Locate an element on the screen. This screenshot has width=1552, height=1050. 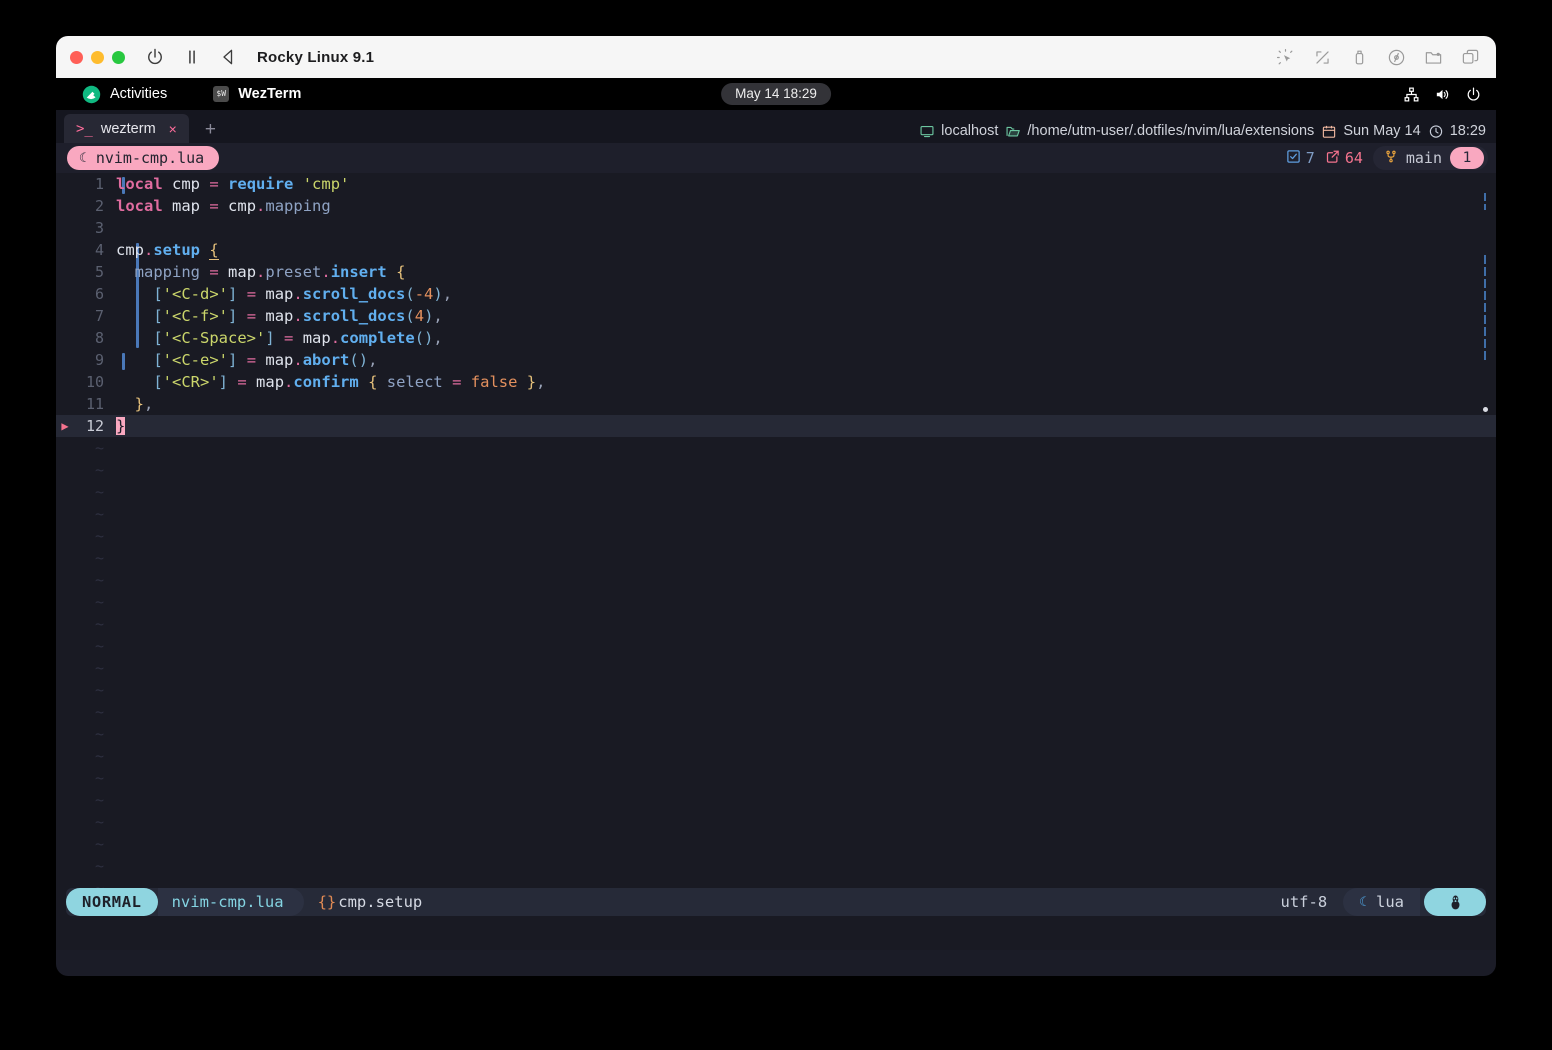
disc-icon is located at coordinates (1396, 57).